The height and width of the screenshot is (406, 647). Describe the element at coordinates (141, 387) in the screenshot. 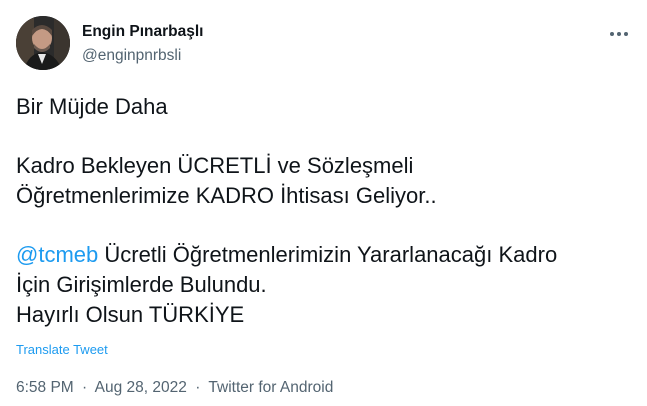

I see `tweet-date: Aug 28, 2022` at that location.